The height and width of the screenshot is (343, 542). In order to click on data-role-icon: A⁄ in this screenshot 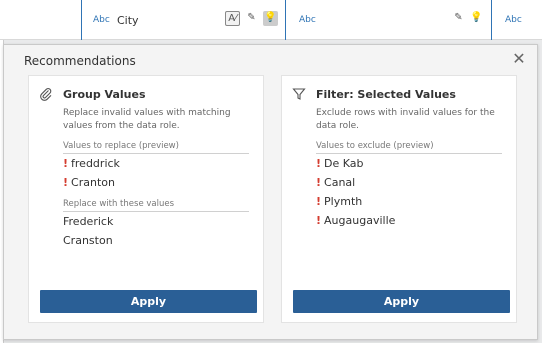, I will do `click(232, 18)`.